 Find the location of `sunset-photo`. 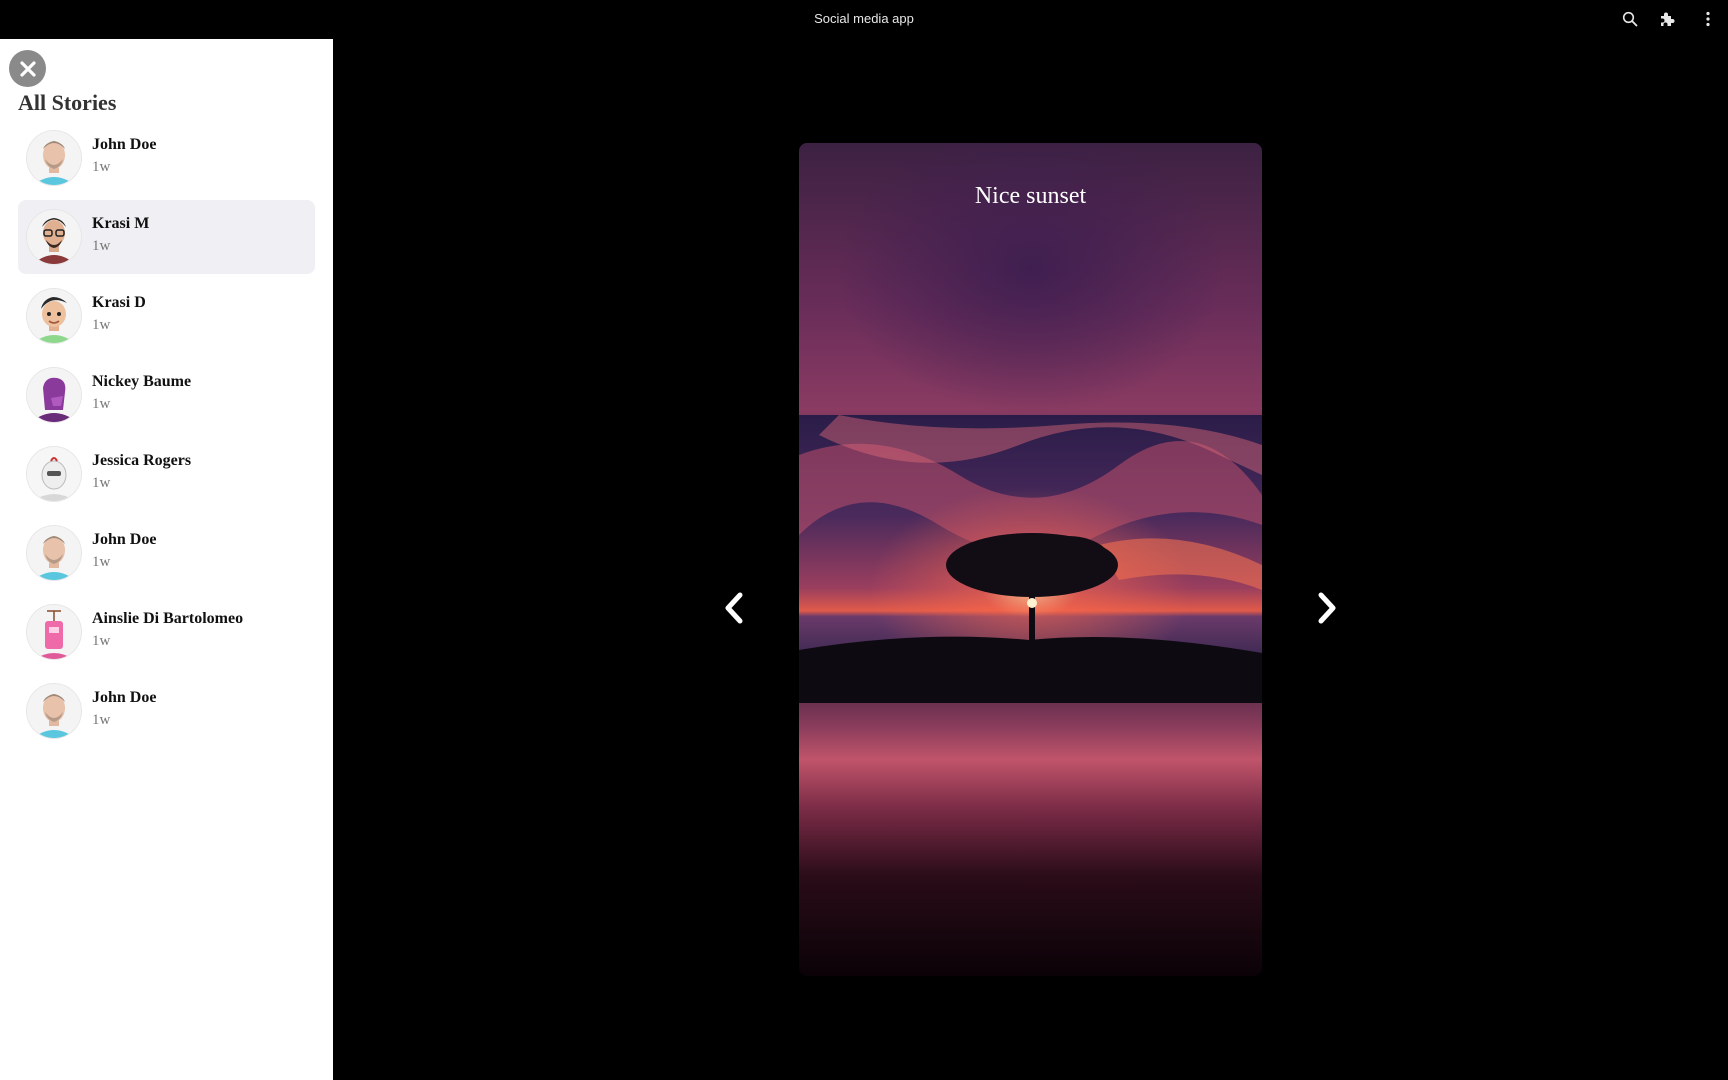

sunset-photo is located at coordinates (1030, 559).